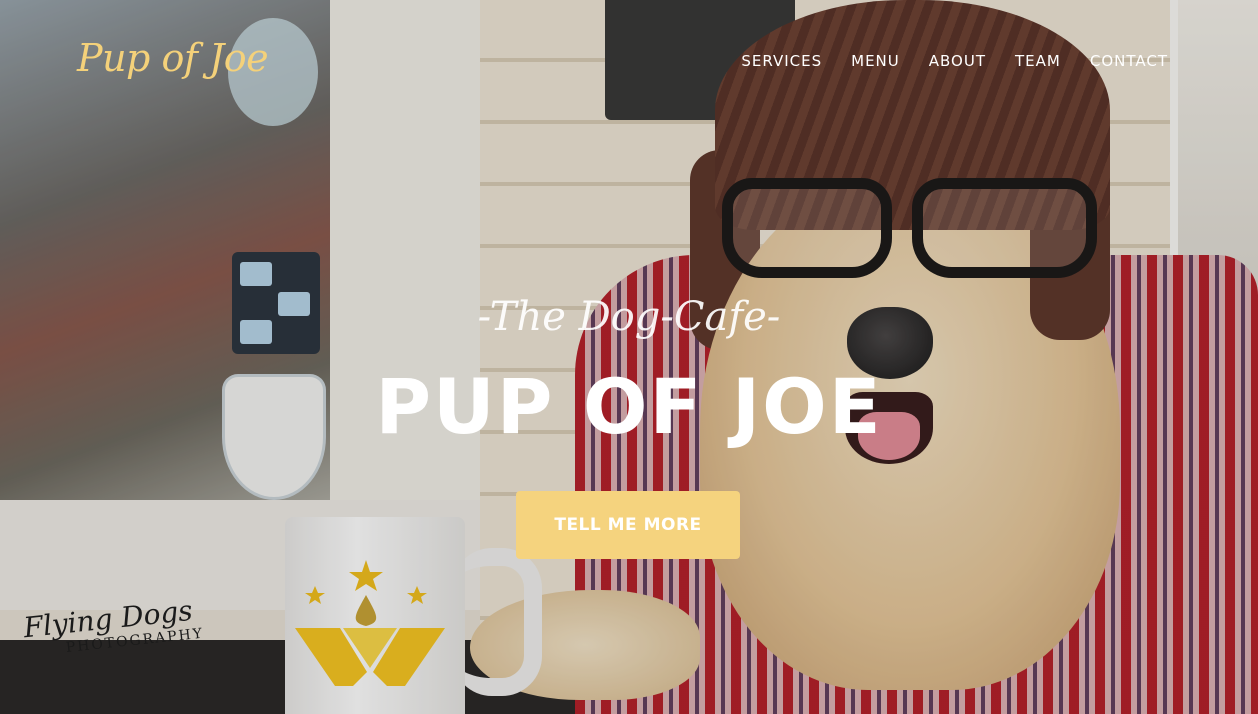  Describe the element at coordinates (1038, 61) in the screenshot. I see `nav-link-team: TEAM` at that location.